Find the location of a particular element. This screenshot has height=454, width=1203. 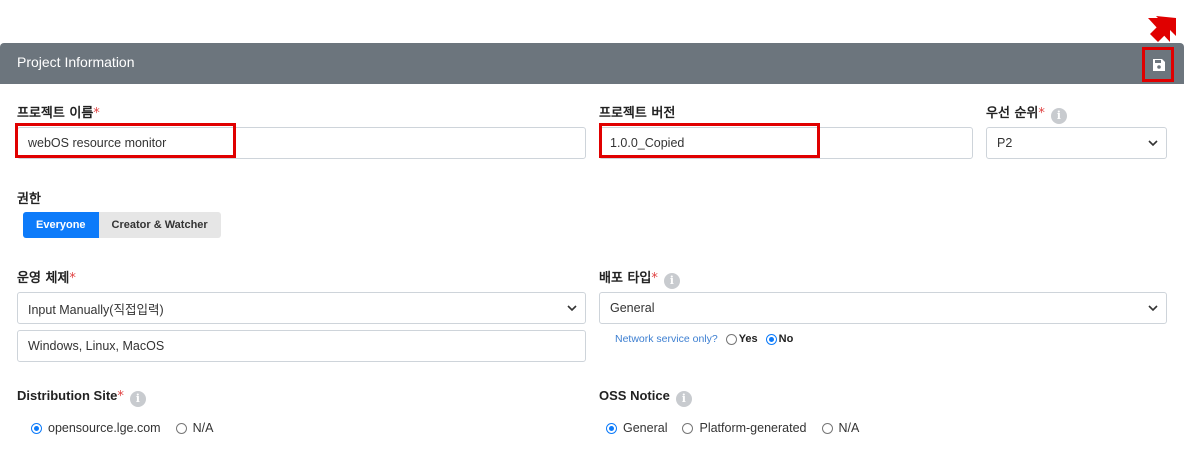

distribution-site-options: opensource.lge.com N/A is located at coordinates (129, 428).